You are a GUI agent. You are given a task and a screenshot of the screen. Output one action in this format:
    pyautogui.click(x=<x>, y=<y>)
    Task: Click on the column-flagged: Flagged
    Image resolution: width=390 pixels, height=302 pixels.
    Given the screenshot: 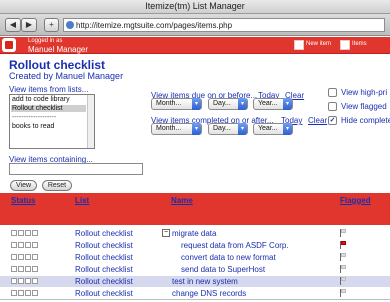 What is the action you would take?
    pyautogui.click(x=355, y=200)
    